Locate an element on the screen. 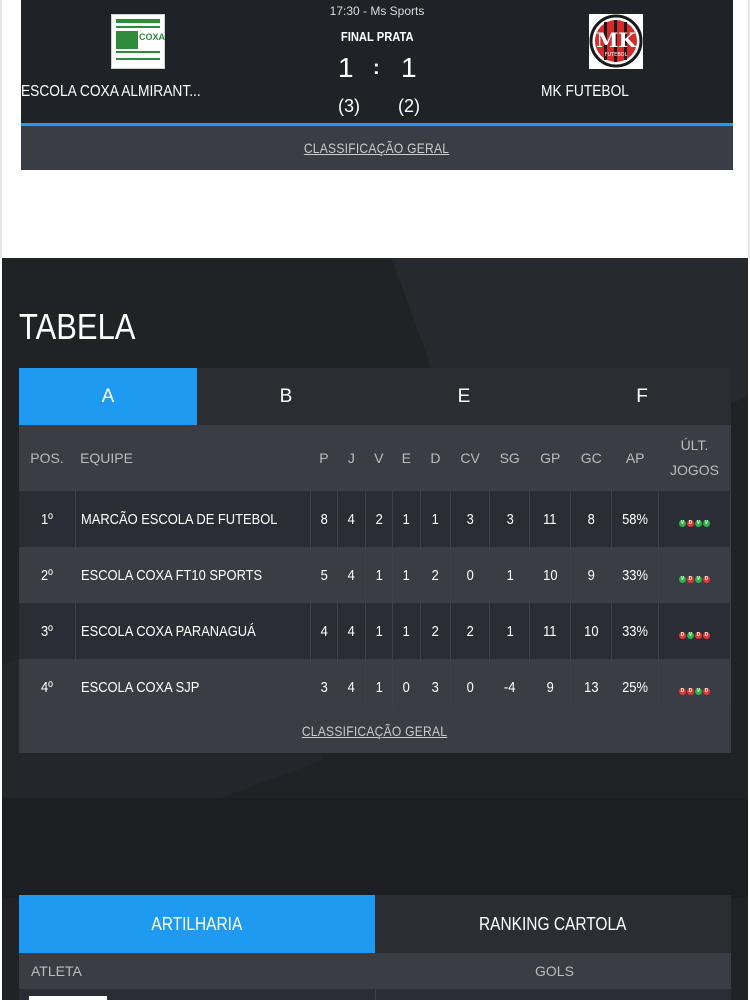 This screenshot has height=1000, width=750. col-last-games: ÚLT. JOGOS is located at coordinates (694, 458).